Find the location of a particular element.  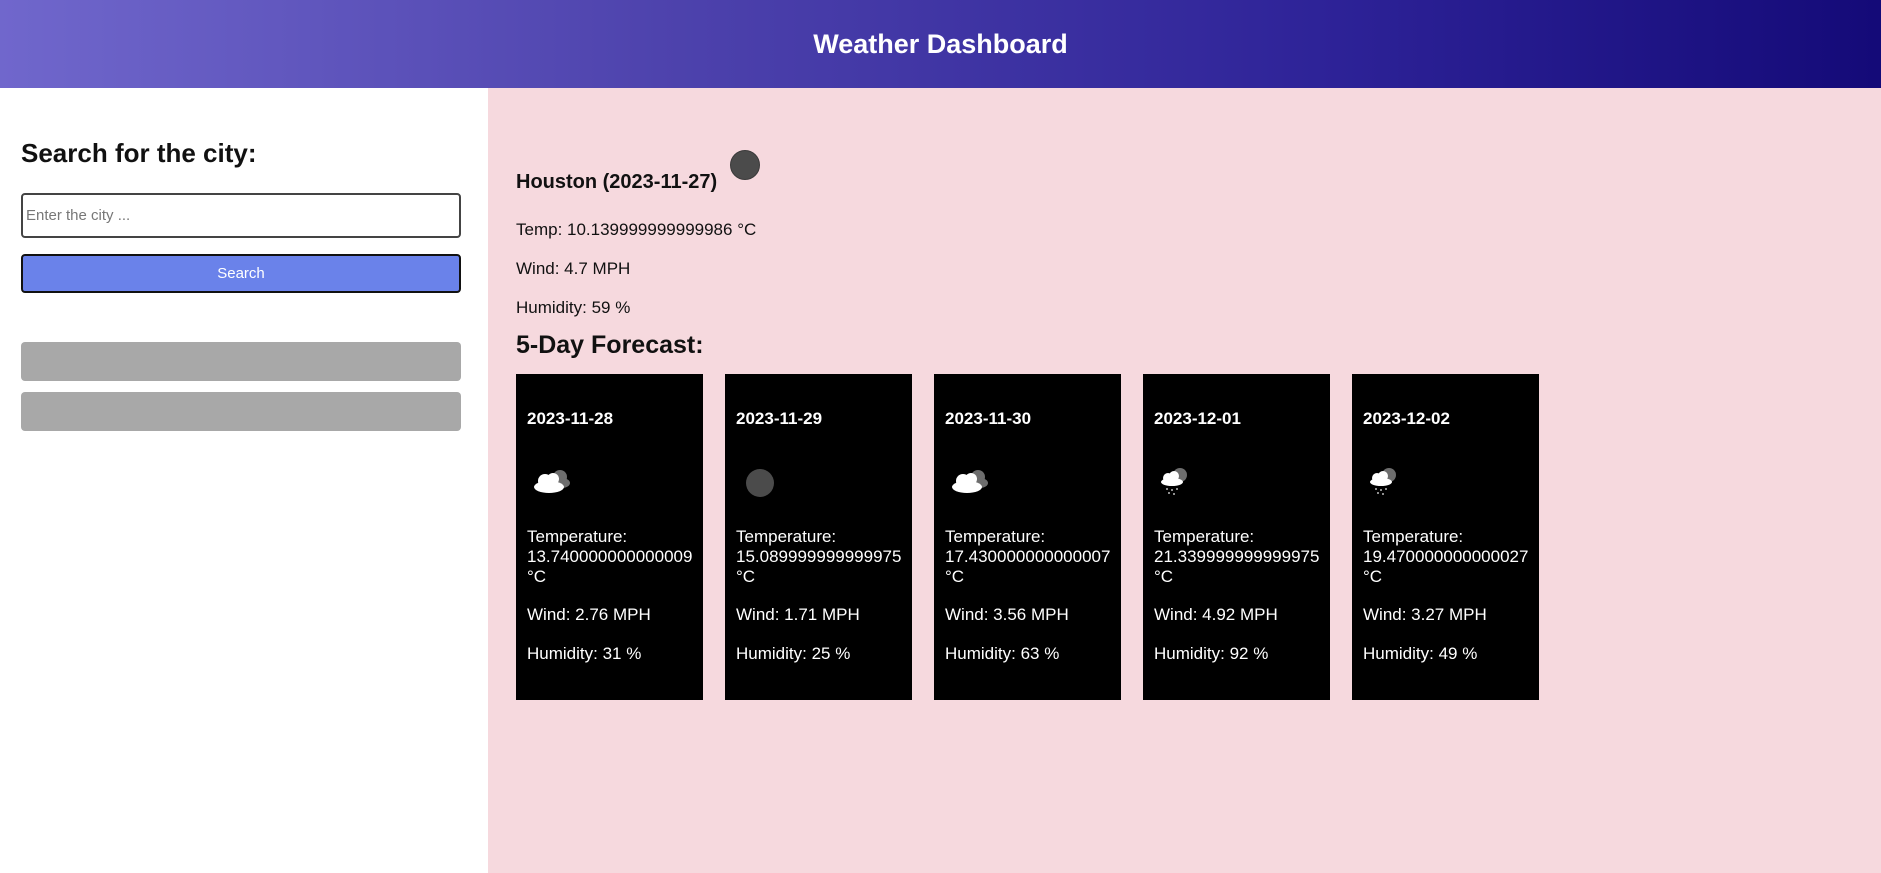

forecast-wind: Wind: 3.27 MPH is located at coordinates (1425, 614).